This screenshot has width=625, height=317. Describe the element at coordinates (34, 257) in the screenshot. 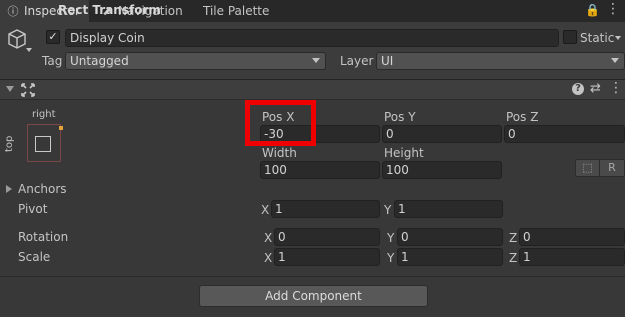

I see `scale-label: Scale` at that location.